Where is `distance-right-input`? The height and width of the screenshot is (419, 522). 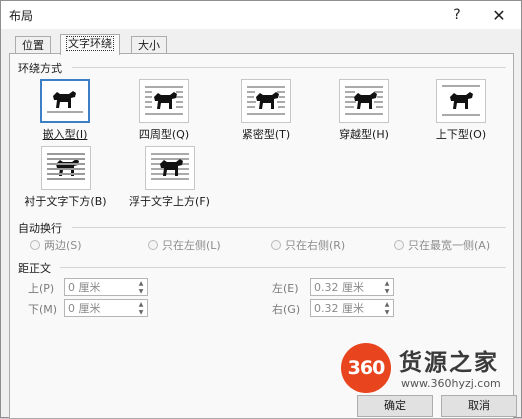
distance-right-input is located at coordinates (345, 308).